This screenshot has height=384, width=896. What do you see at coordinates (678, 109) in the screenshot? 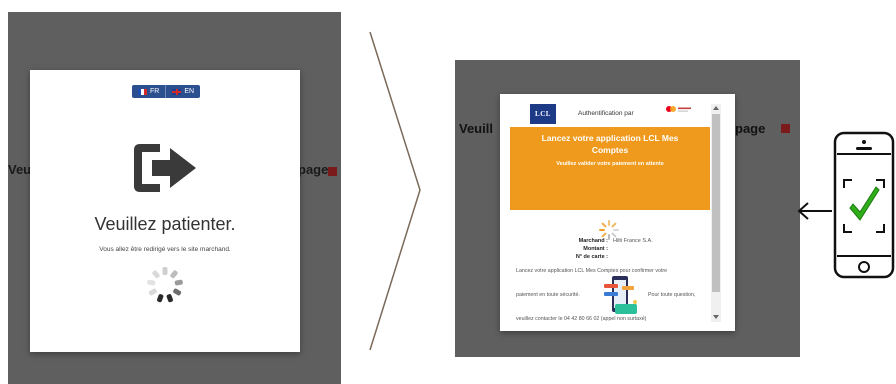
I see `mastercard-logo-icon` at bounding box center [678, 109].